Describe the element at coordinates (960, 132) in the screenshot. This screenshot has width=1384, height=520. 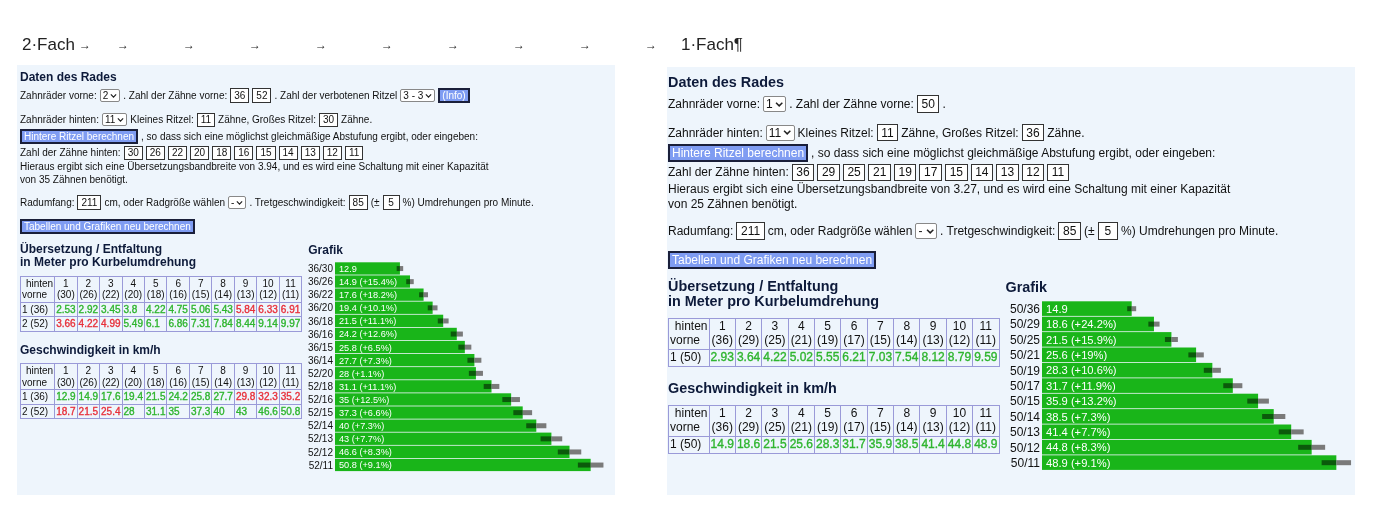
I see `label-text: Zähne, Großes Ritzel:` at that location.